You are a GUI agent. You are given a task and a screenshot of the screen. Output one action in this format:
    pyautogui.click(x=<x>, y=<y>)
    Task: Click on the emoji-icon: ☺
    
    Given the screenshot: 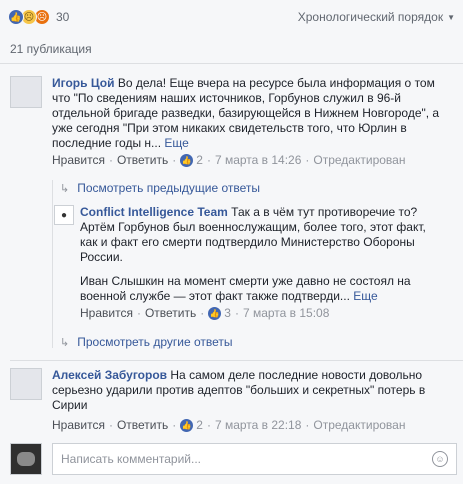 What is the action you would take?
    pyautogui.click(x=440, y=459)
    